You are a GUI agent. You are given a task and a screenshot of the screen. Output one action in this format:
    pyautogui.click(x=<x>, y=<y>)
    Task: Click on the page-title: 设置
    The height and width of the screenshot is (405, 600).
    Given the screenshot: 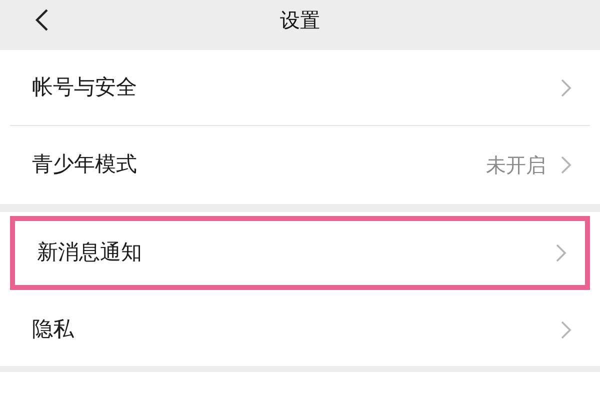 What is the action you would take?
    pyautogui.click(x=300, y=20)
    